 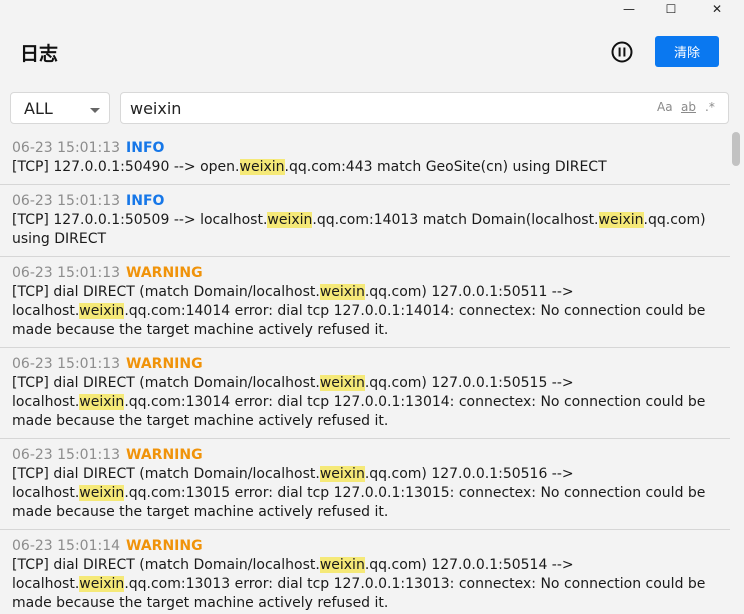 I want to click on log-timestamp: 06-23 15:01:14, so click(x=66, y=546).